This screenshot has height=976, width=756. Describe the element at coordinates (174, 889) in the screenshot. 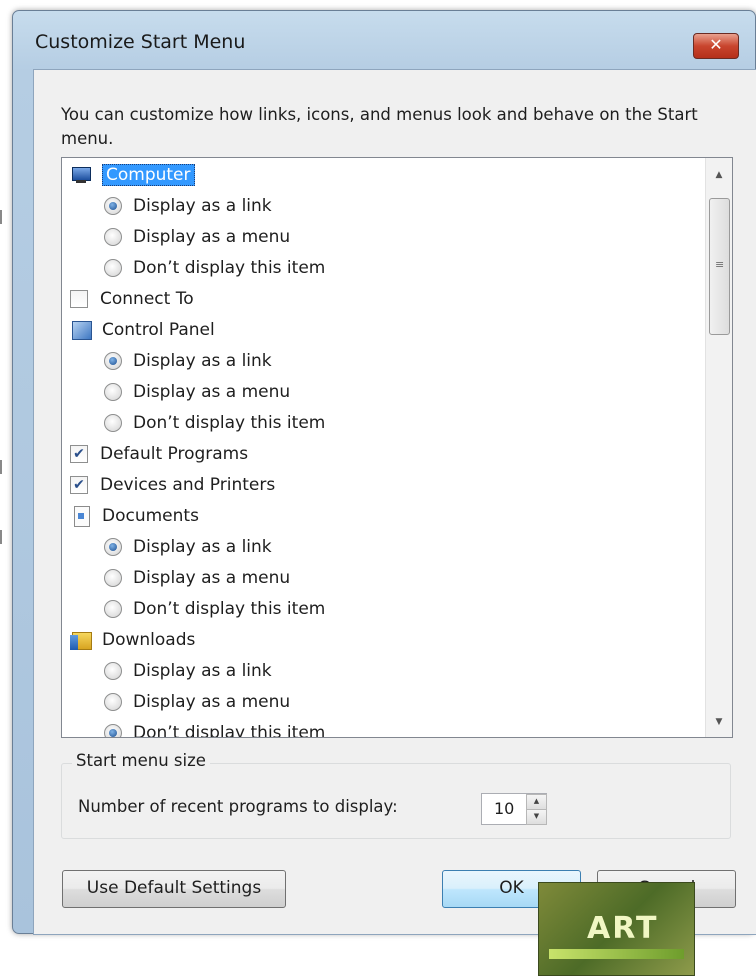

I see `use-default-settings-button: Use Default Settings` at that location.